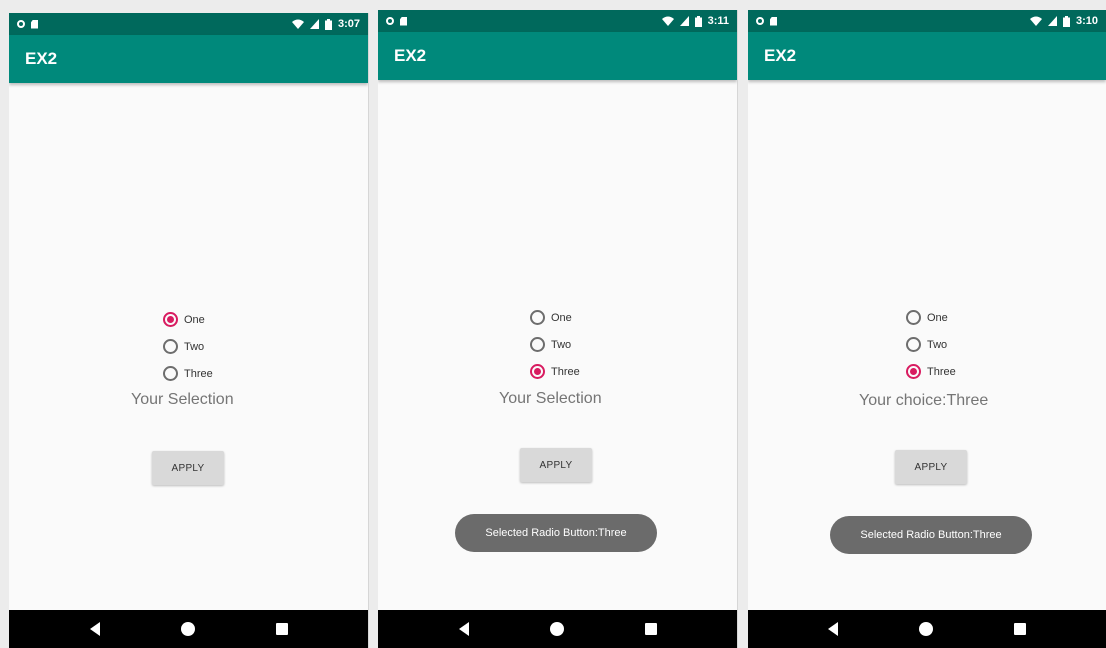  Describe the element at coordinates (718, 21) in the screenshot. I see `status-time: 3:11` at that location.